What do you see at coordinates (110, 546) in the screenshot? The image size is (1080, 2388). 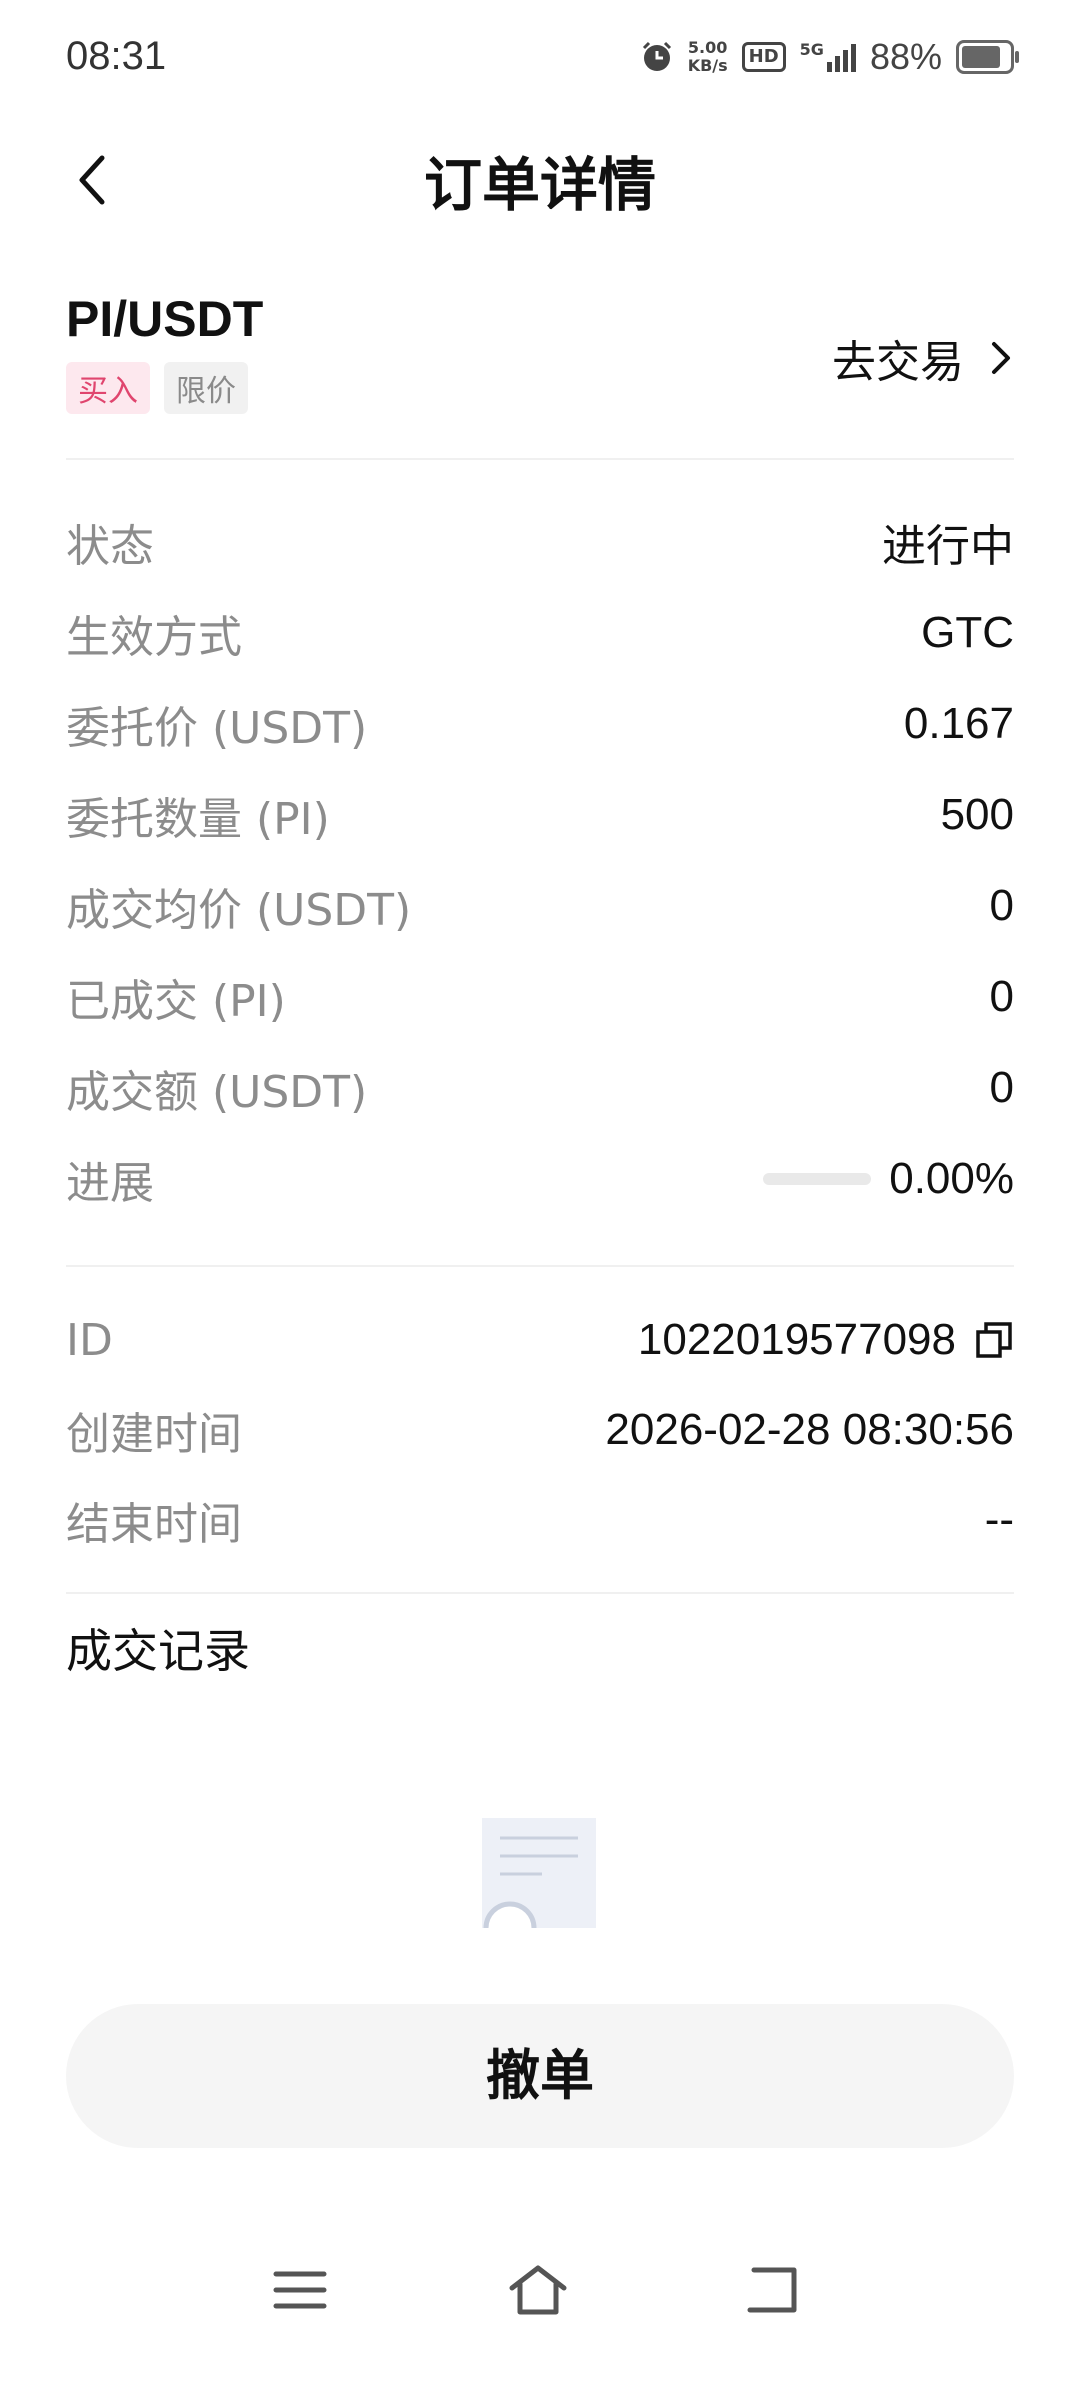 I see `detail-label: 状态` at bounding box center [110, 546].